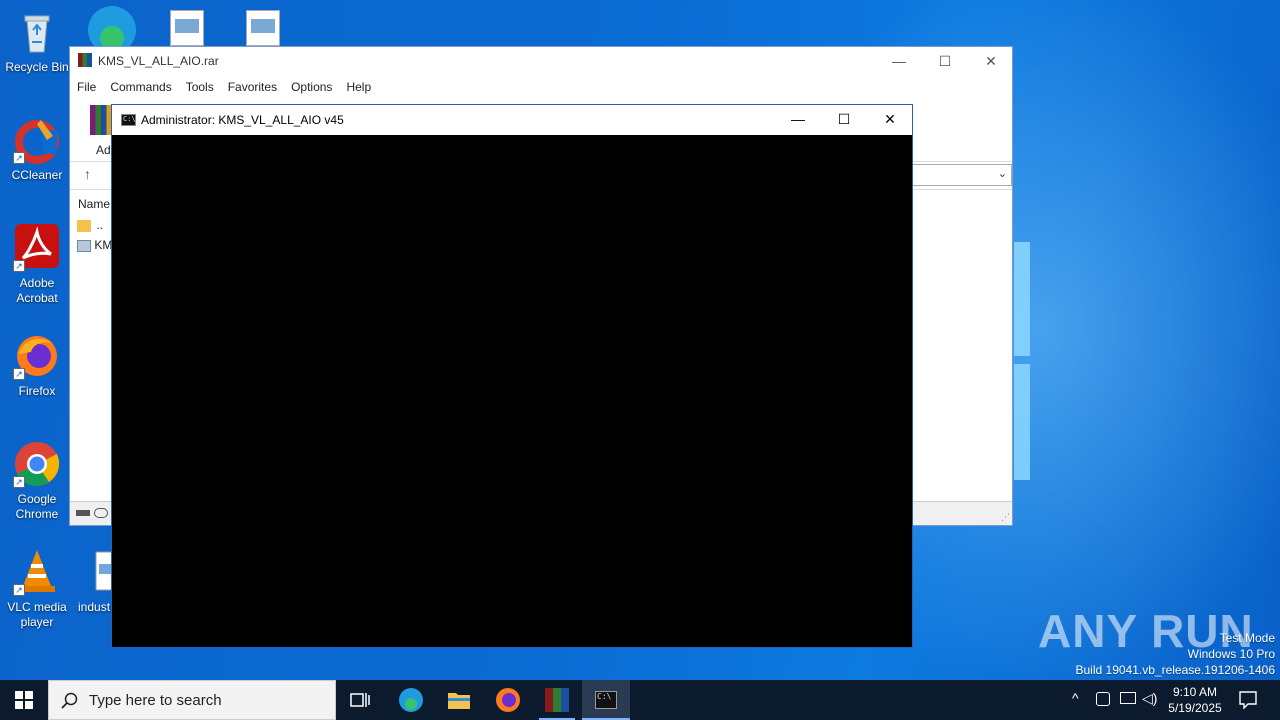 This screenshot has width=1280, height=720. Describe the element at coordinates (1005, 517) in the screenshot. I see `resize-grip-icon: ⋰` at that location.